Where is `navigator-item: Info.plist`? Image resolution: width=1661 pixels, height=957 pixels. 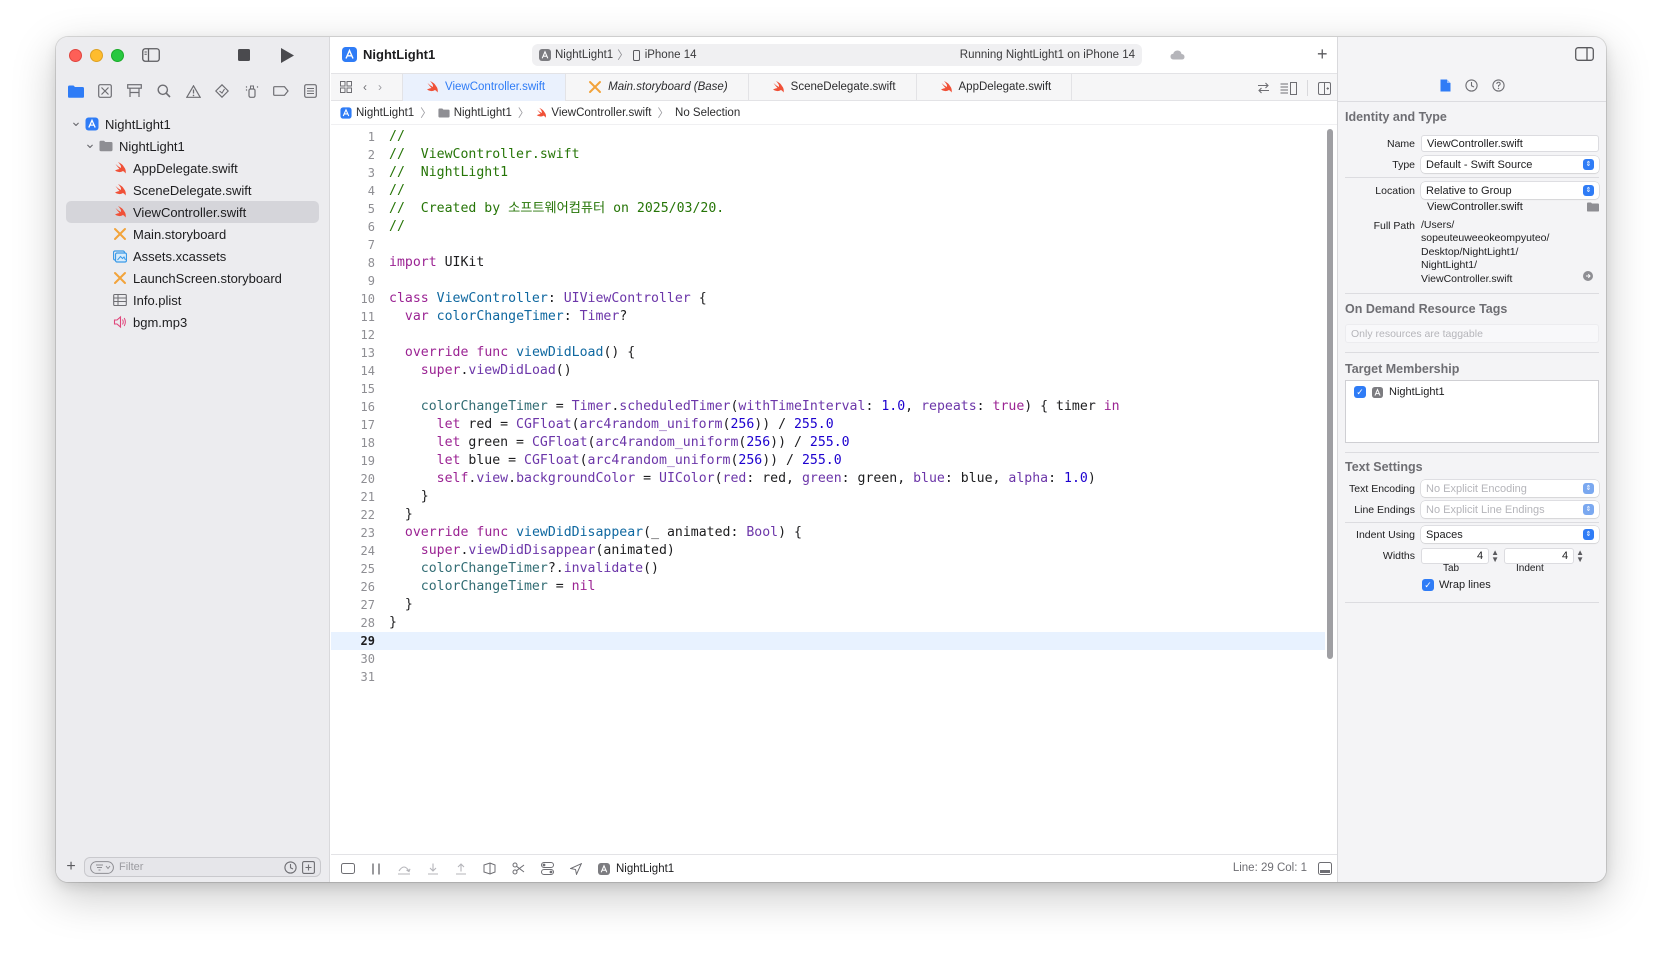 navigator-item: Info.plist is located at coordinates (192, 300).